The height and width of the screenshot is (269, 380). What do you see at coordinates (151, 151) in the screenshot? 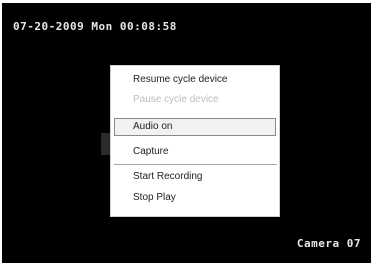
I see `menu-item-capture: Capture` at bounding box center [151, 151].